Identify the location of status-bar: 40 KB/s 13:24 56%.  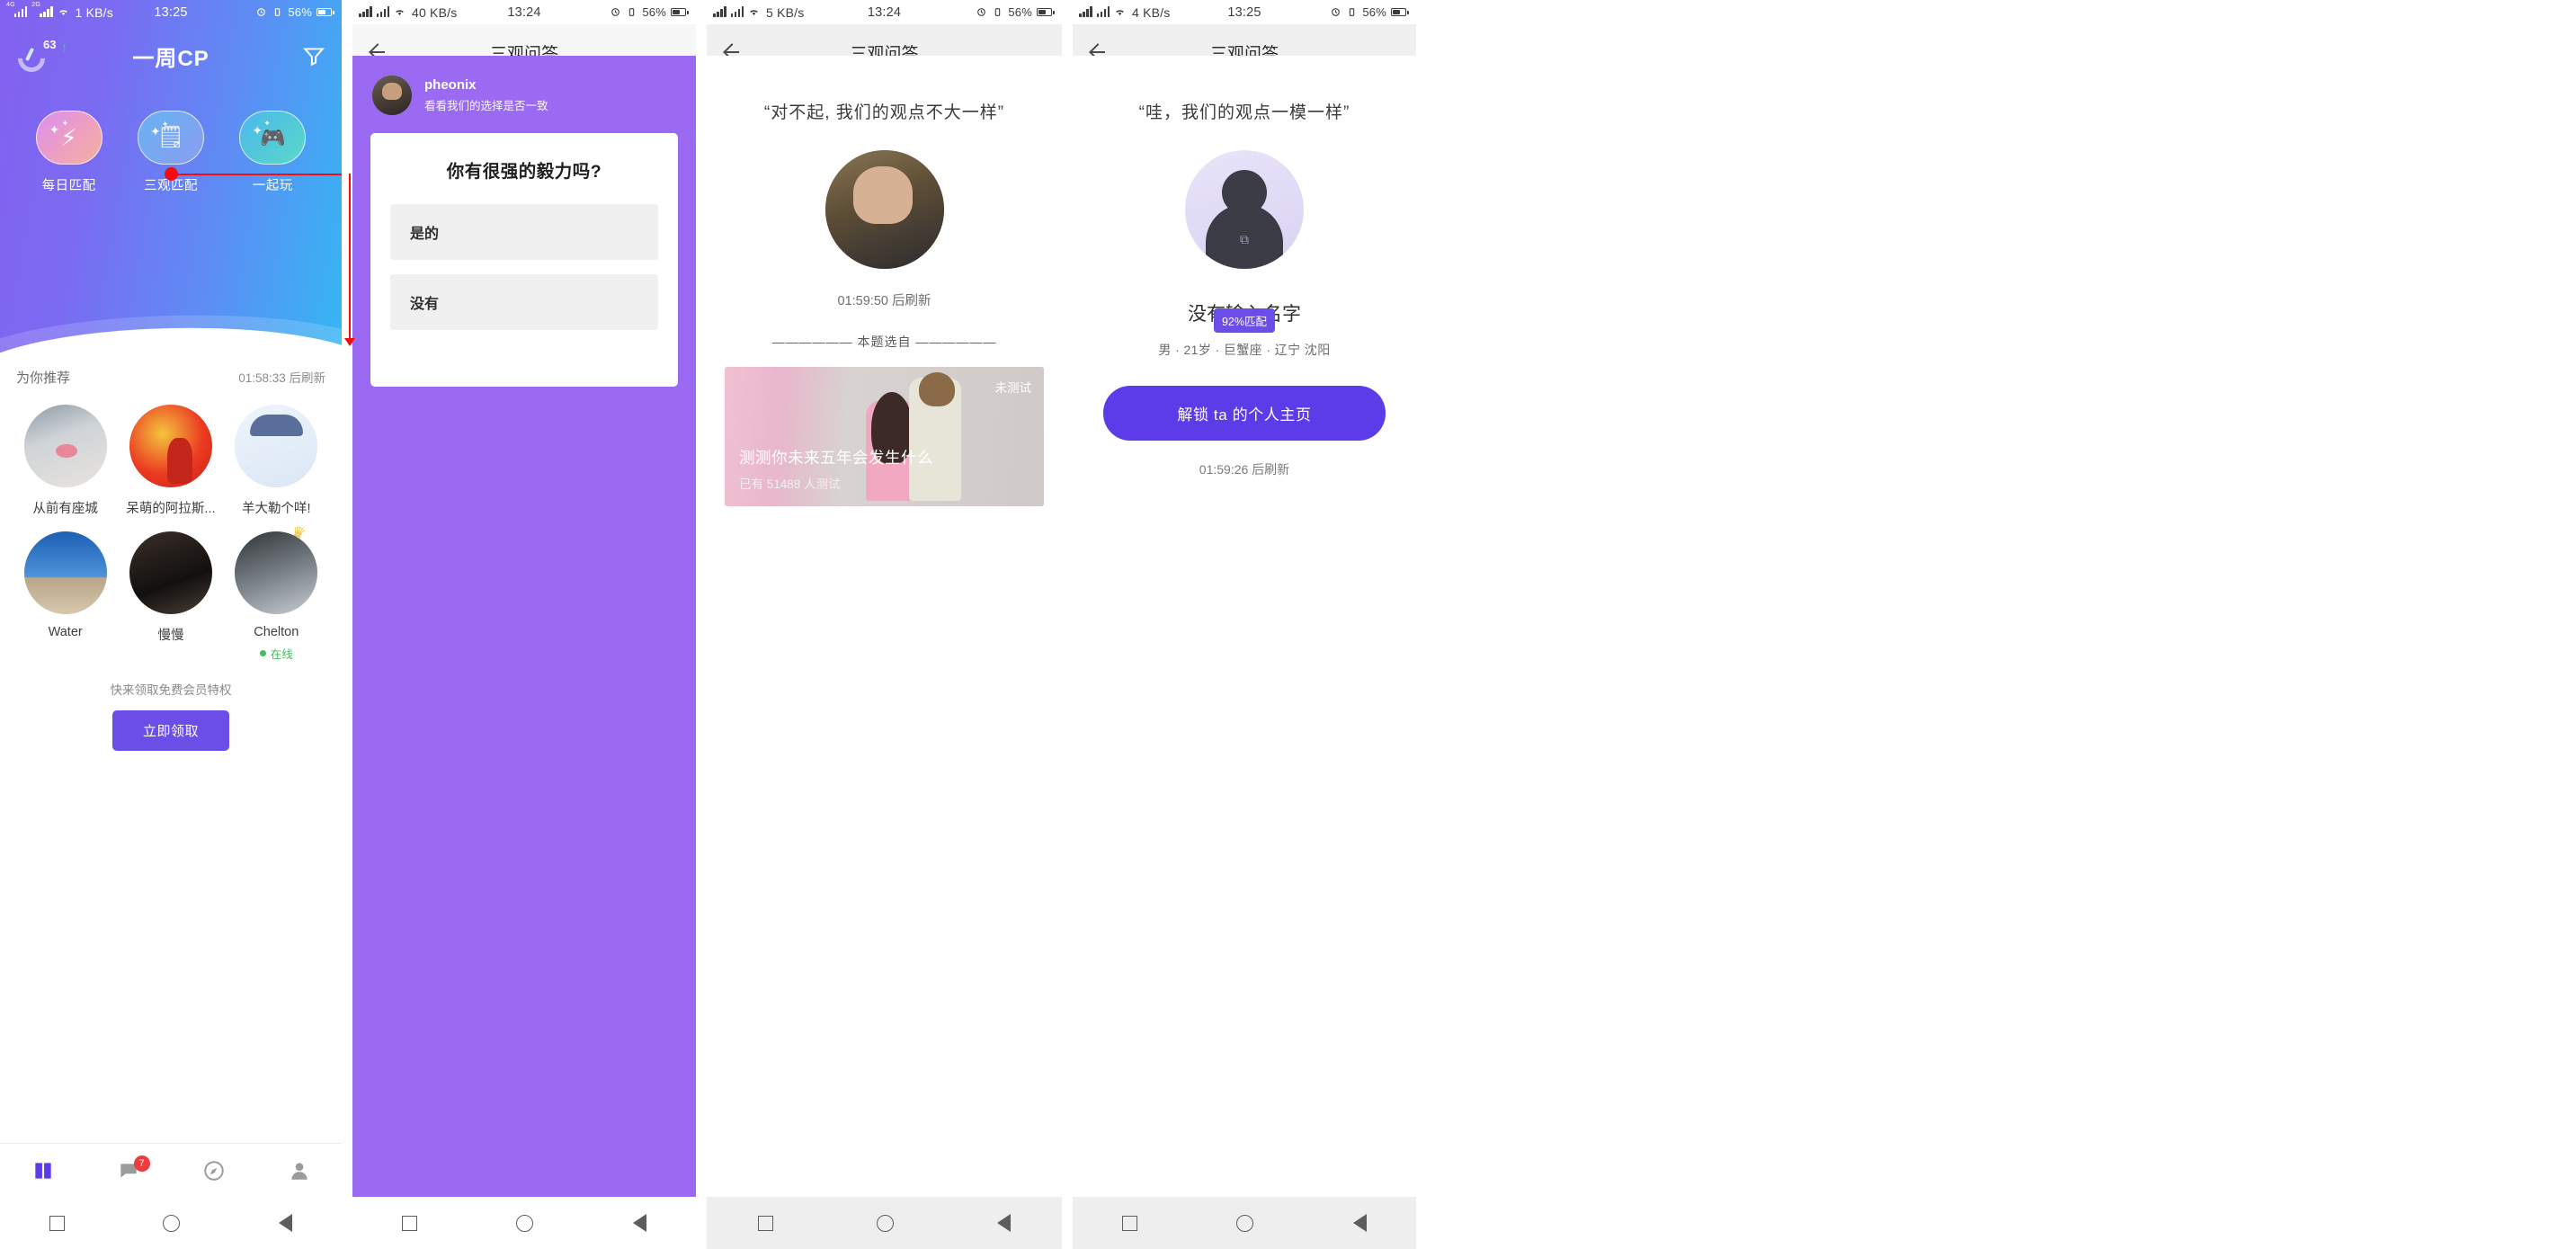
(524, 12).